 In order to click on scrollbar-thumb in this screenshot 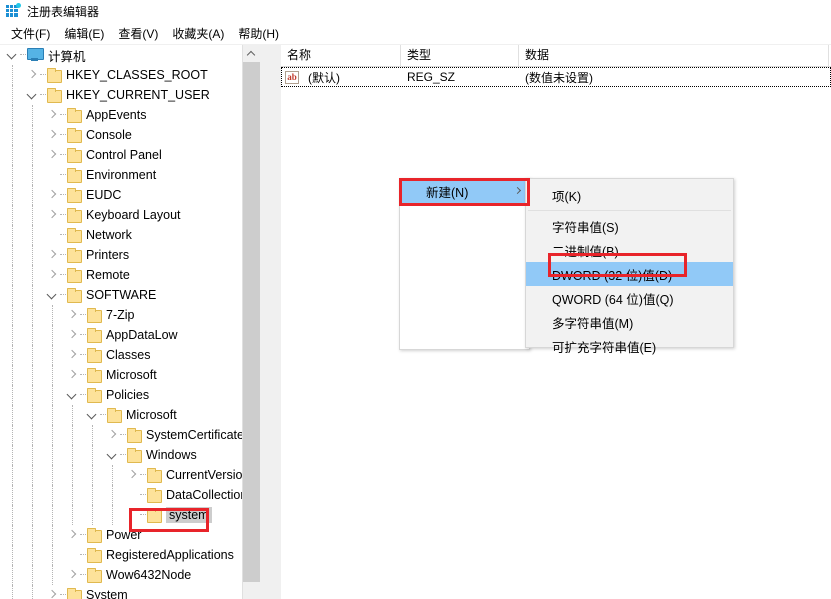, I will do `click(251, 322)`.